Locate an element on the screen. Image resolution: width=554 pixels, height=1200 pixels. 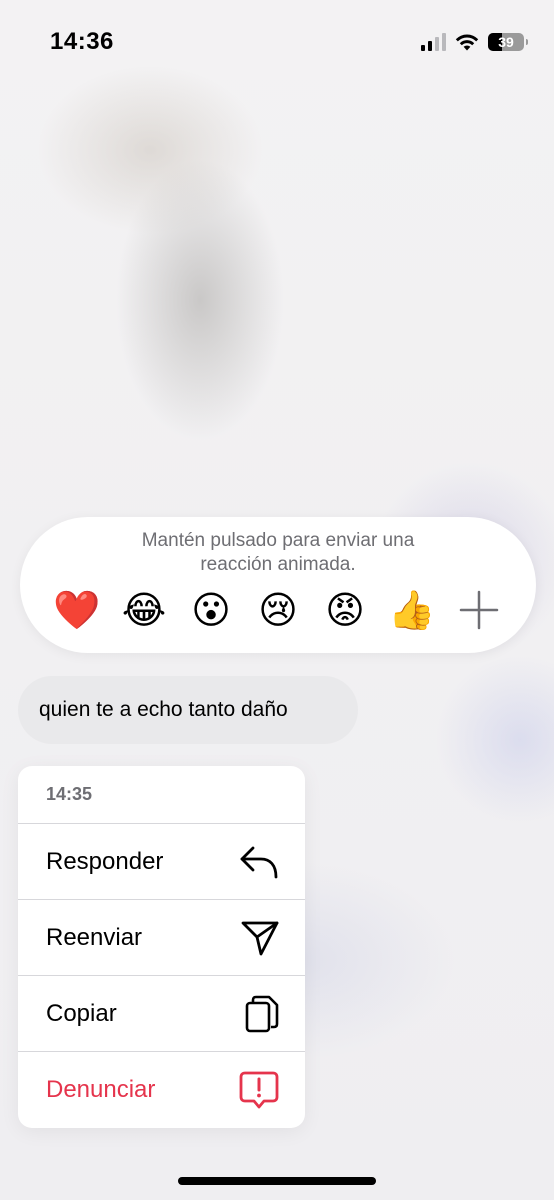
status-icons: 39 is located at coordinates (474, 42).